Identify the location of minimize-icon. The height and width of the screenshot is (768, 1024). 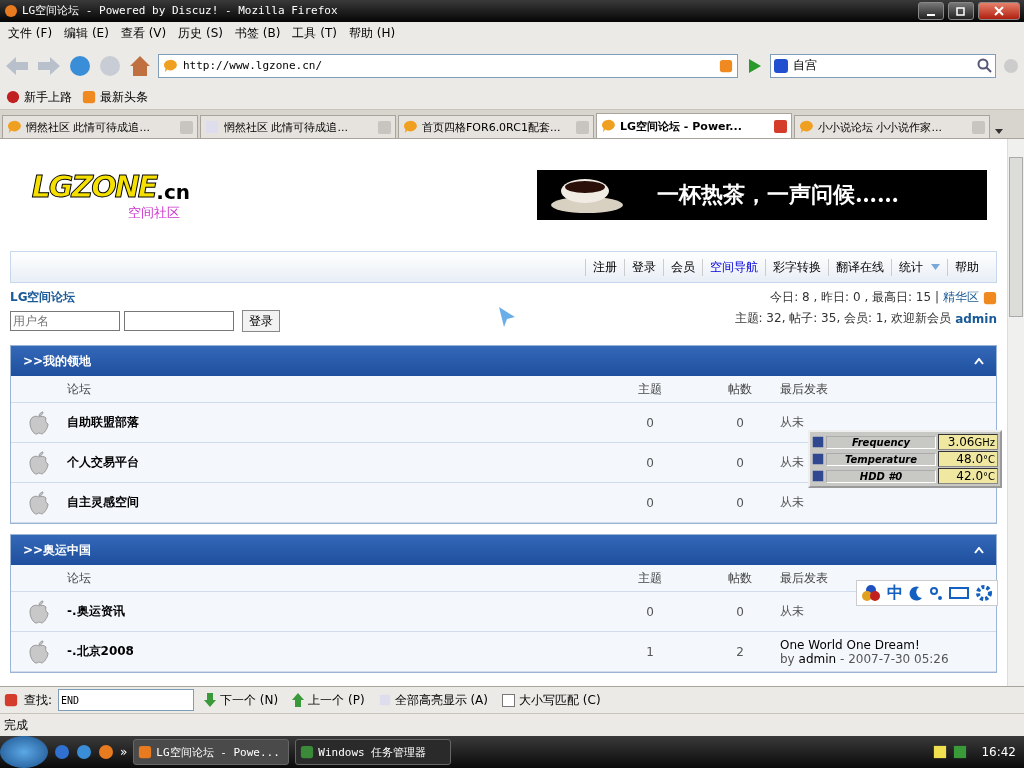
(931, 14).